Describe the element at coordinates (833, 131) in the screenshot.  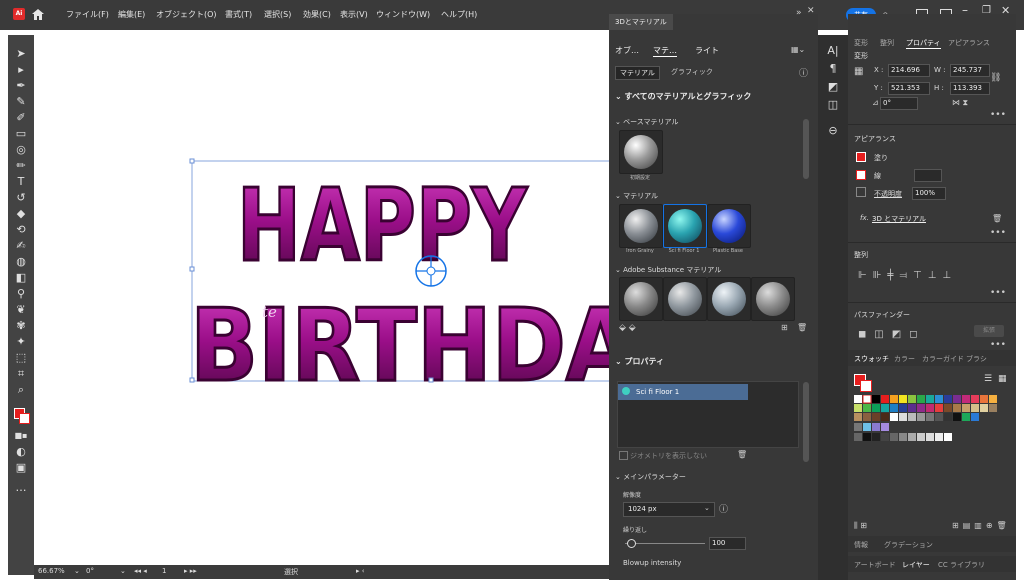
I see `links-panel-icon: ⊖` at that location.